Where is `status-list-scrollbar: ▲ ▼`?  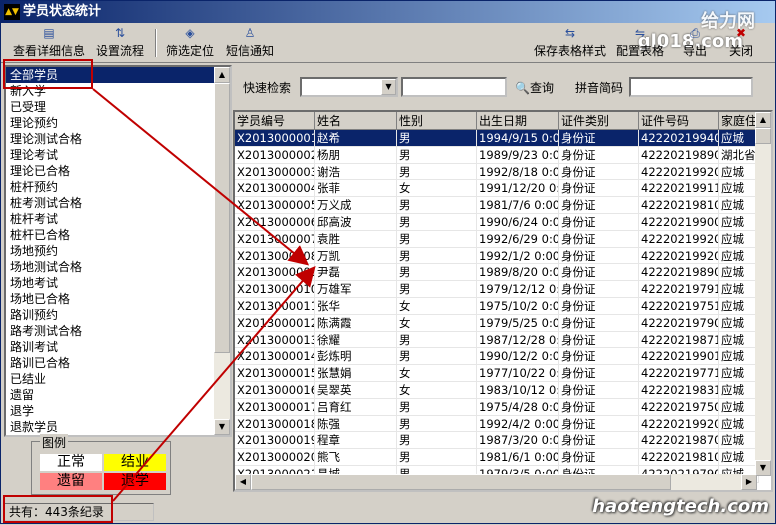
status-list-scrollbar: ▲ ▼ is located at coordinates (222, 251).